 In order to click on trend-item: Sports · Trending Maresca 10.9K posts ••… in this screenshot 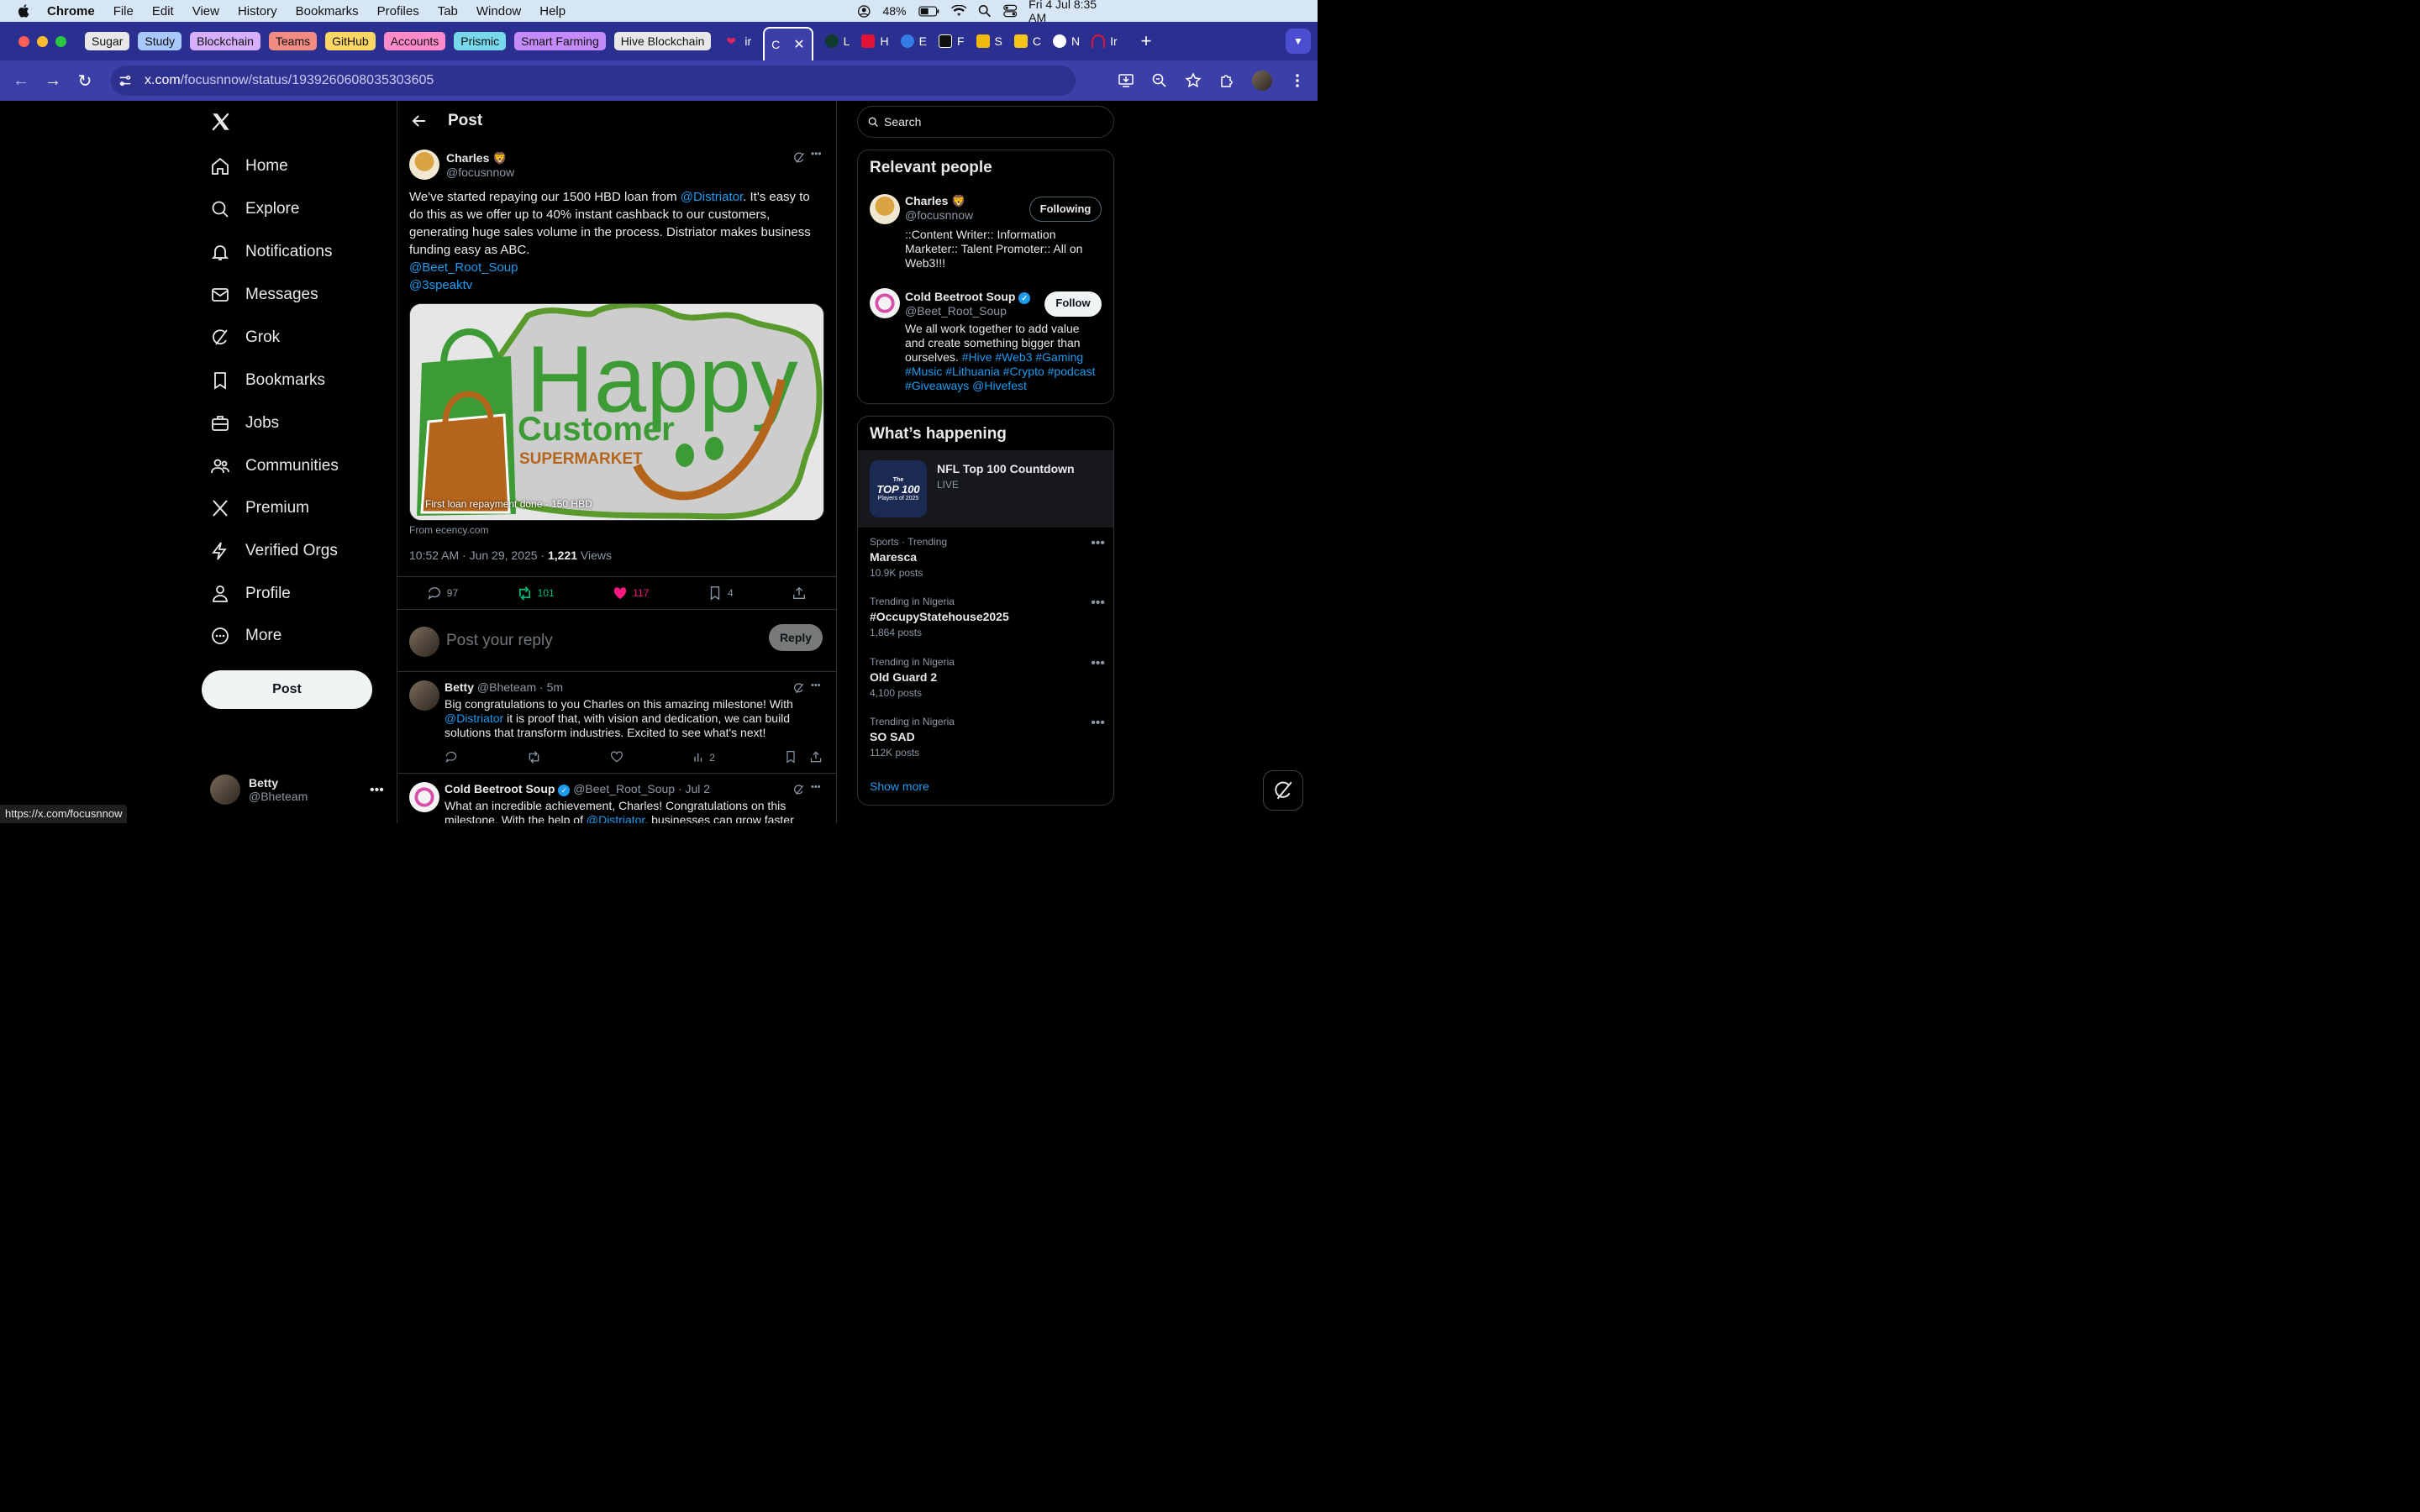, I will do `click(988, 557)`.